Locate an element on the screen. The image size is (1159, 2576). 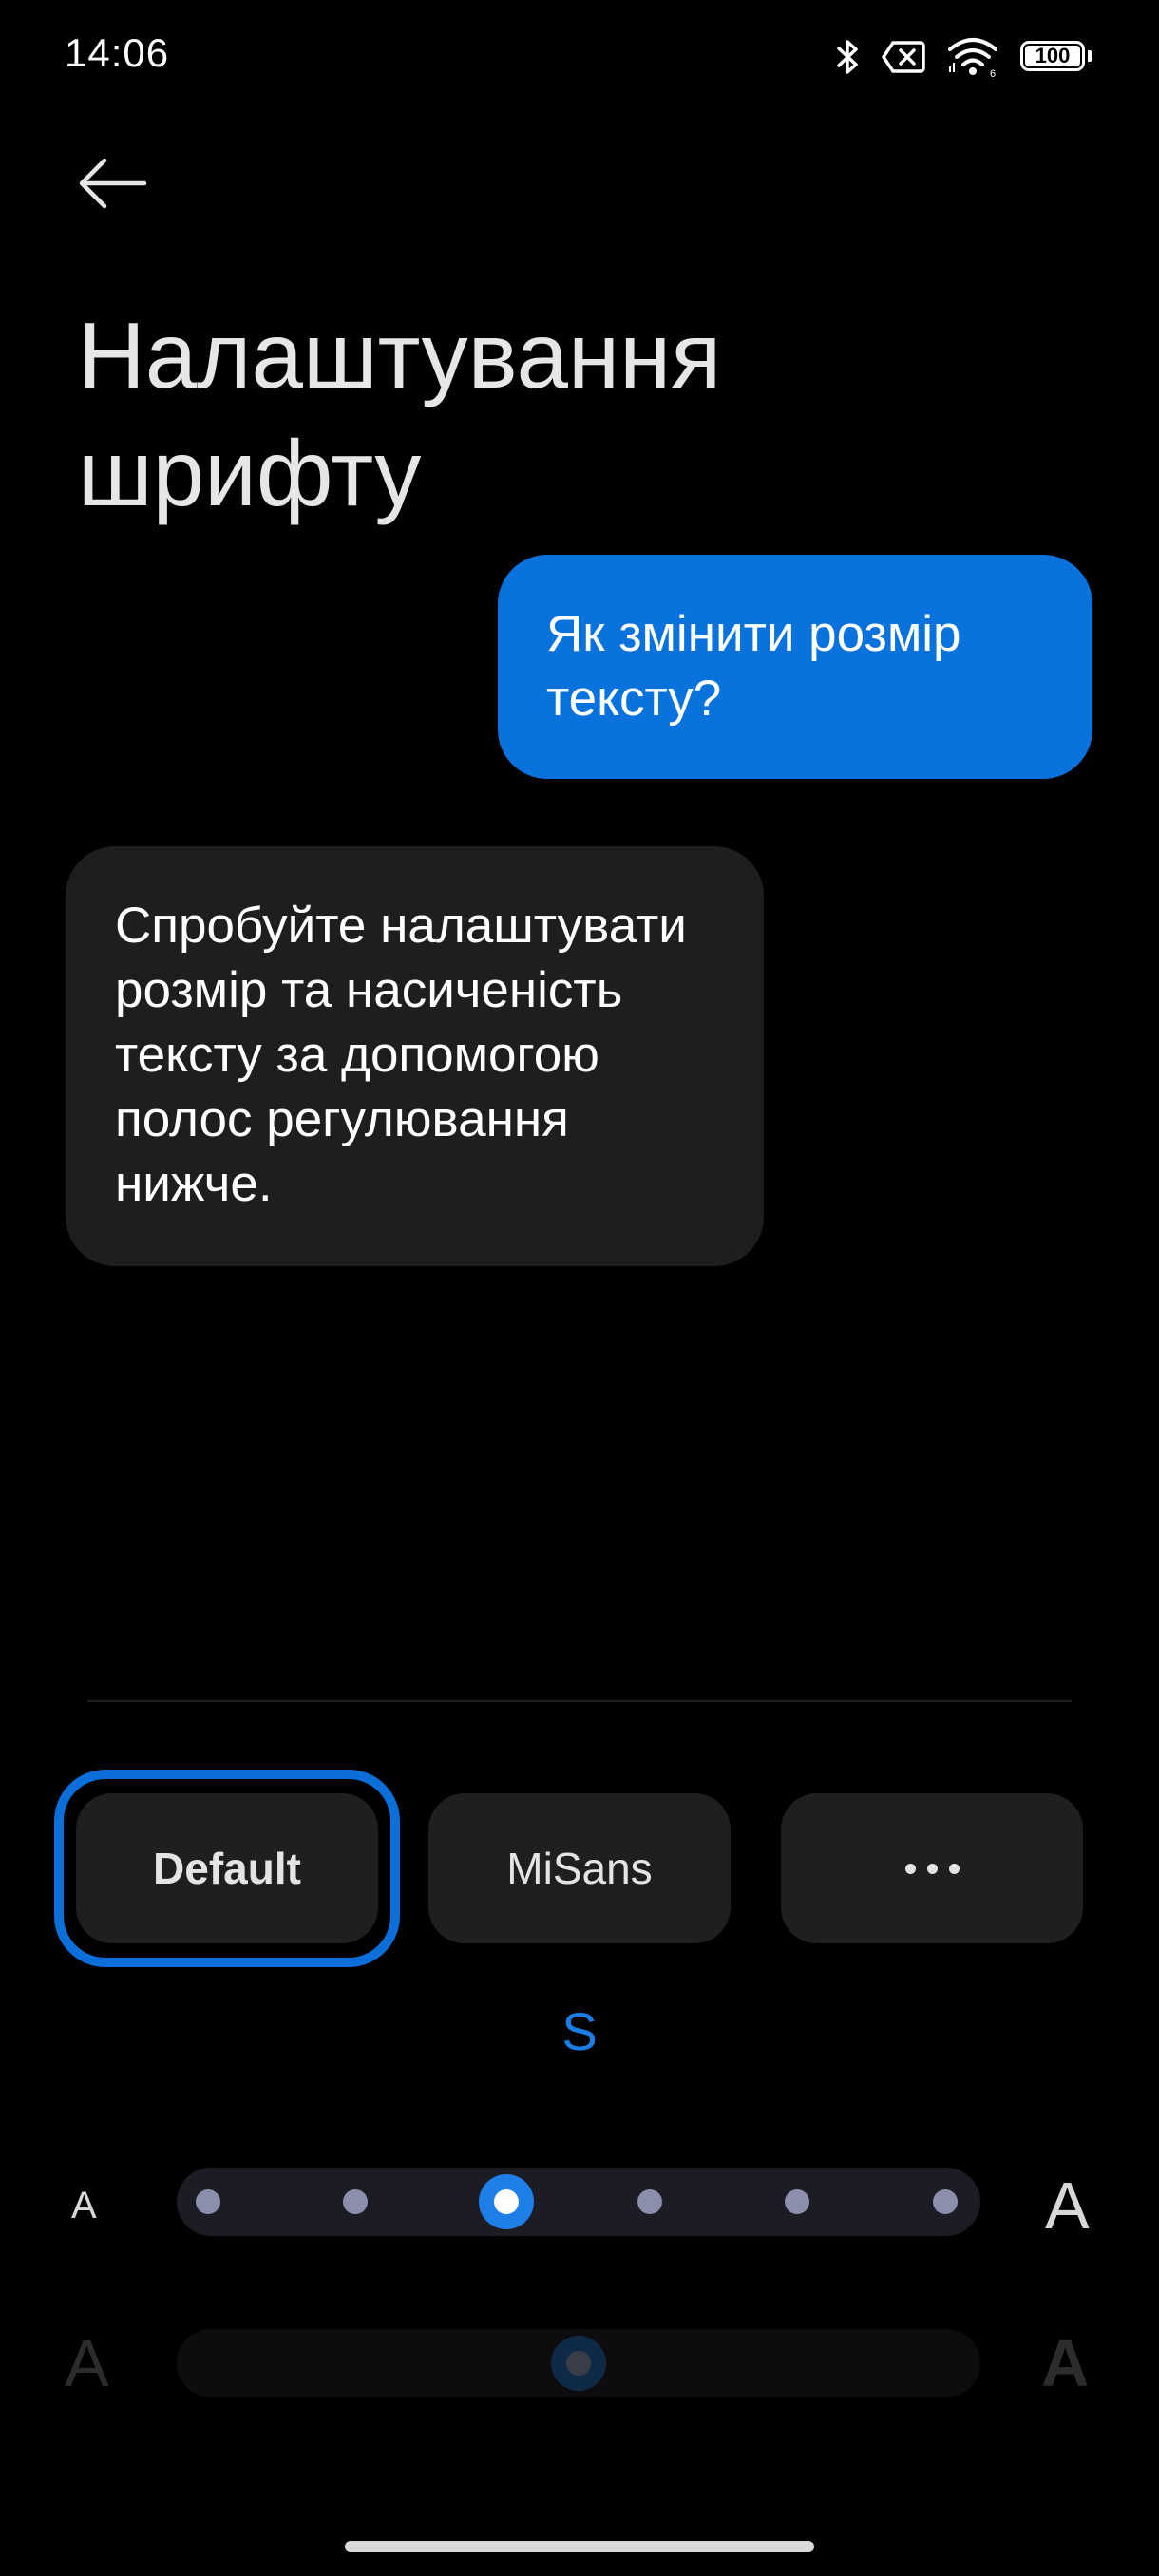
font-weight-max-label: A is located at coordinates (1065, 2363).